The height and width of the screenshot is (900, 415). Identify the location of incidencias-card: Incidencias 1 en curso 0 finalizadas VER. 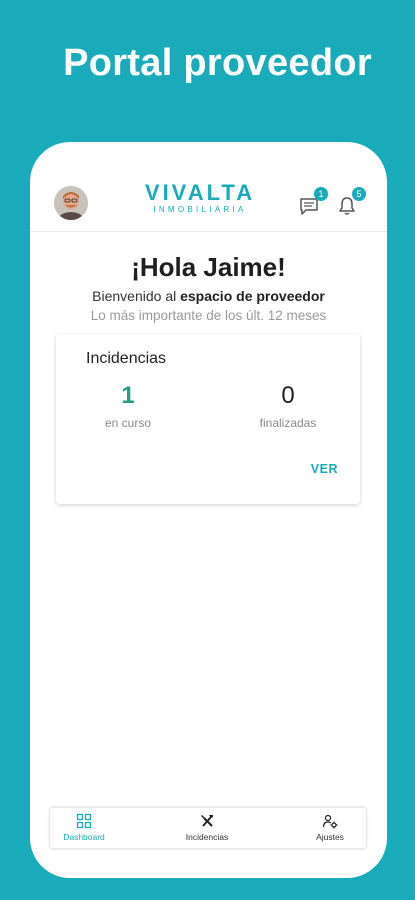
(208, 419).